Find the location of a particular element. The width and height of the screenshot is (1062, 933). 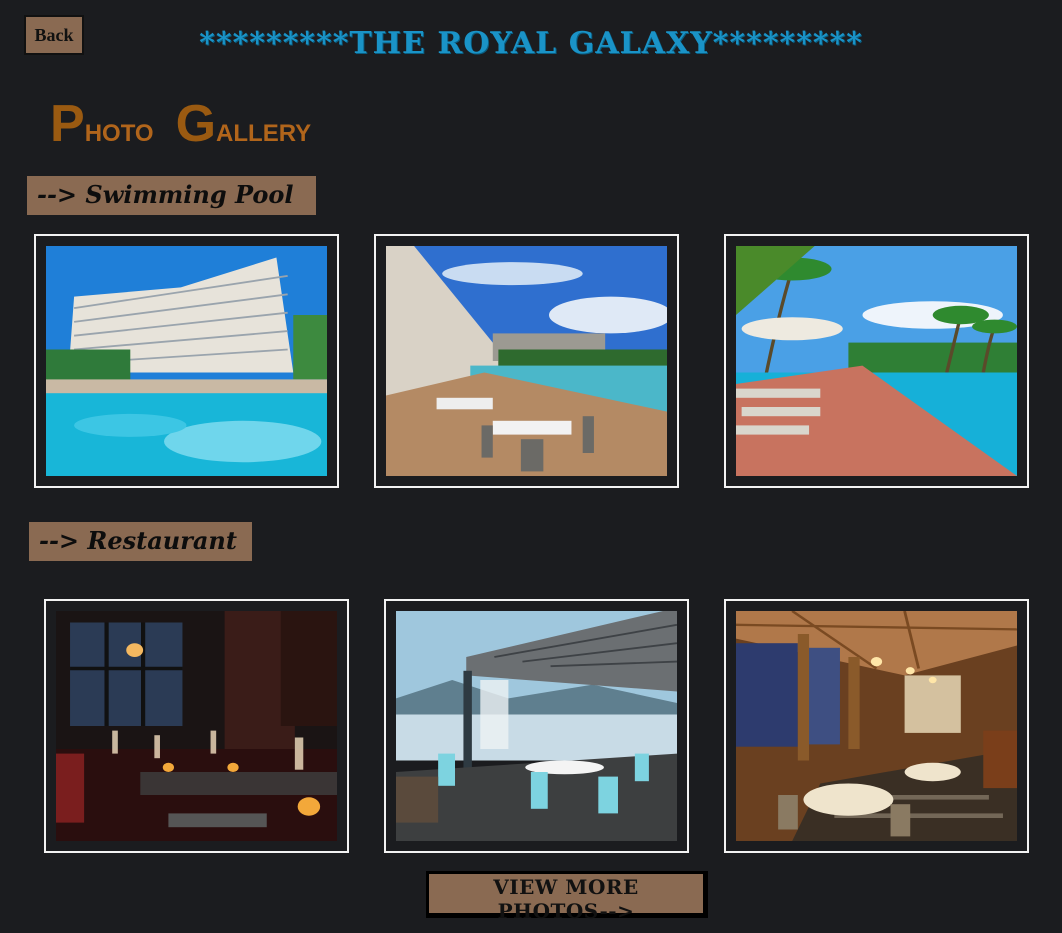

hotel-pool-photo is located at coordinates (186, 361).